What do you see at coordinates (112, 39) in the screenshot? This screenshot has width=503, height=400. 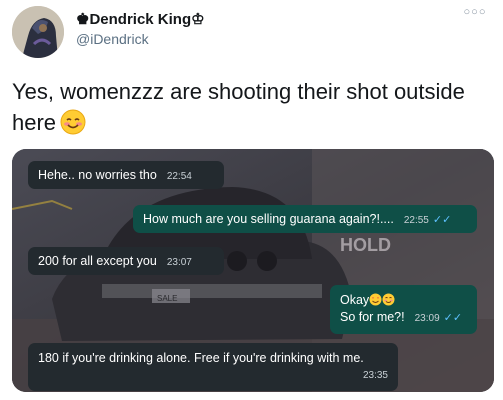 I see `user-handle: @iDendrick` at bounding box center [112, 39].